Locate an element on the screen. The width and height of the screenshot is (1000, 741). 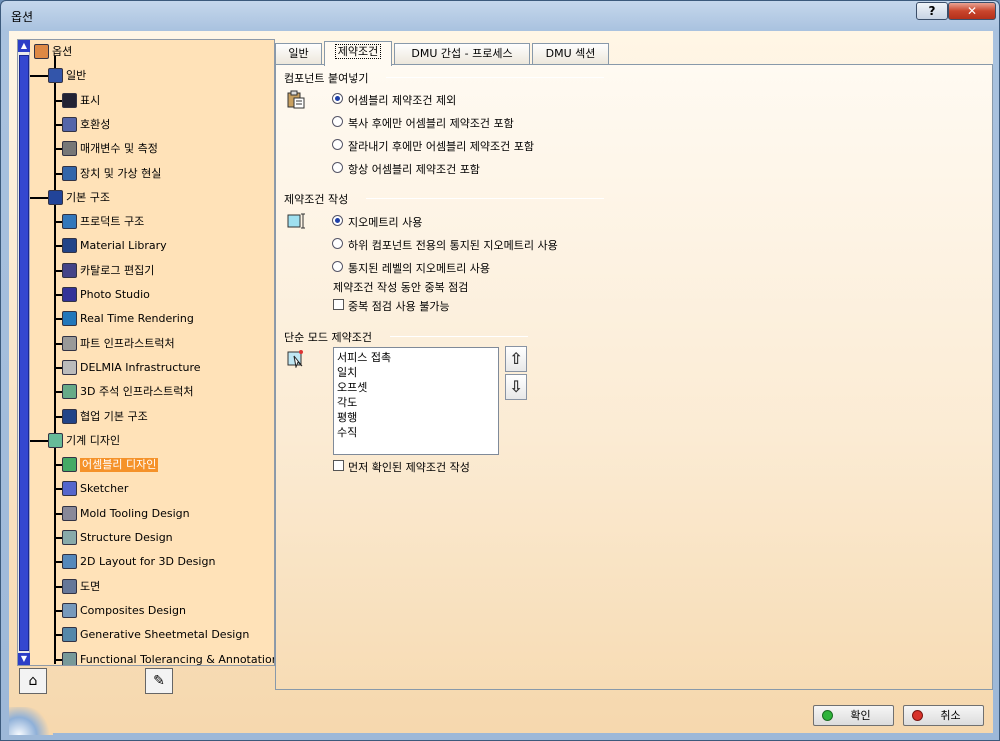
quick-constraint-list: 서피스 접촉 일치 오프셋 각도 평행 수직 is located at coordinates (416, 401).